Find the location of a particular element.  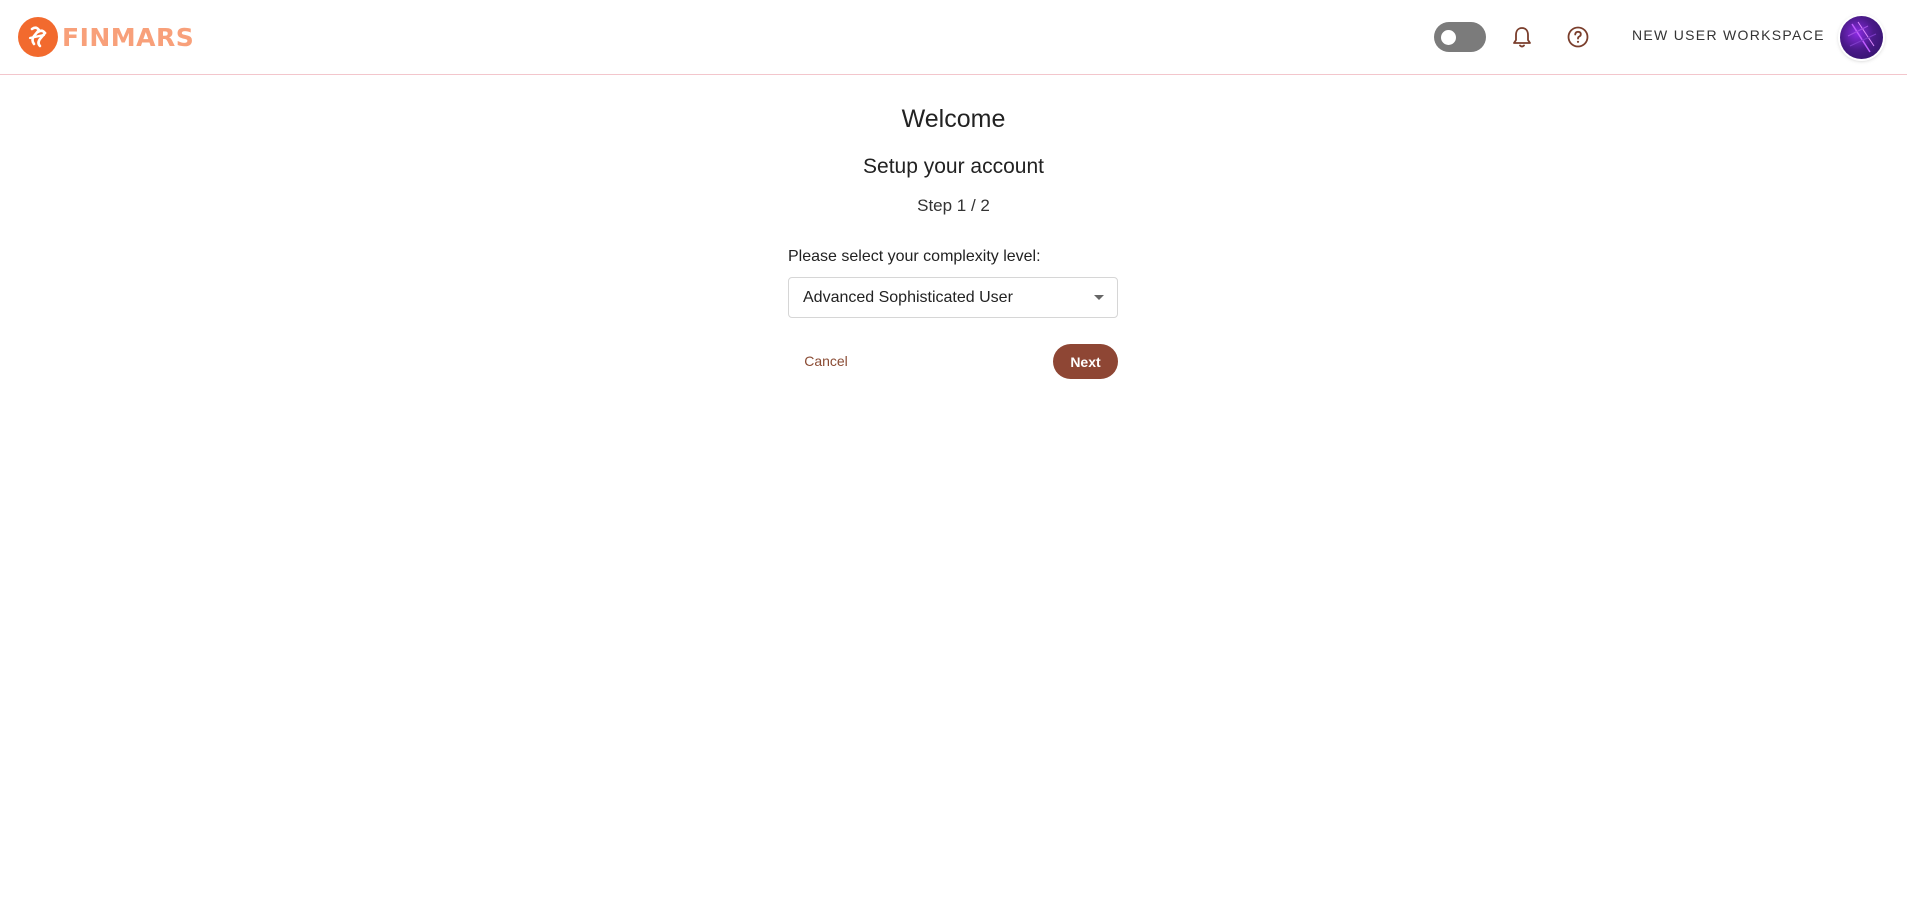

bell-icon is located at coordinates (1522, 37).